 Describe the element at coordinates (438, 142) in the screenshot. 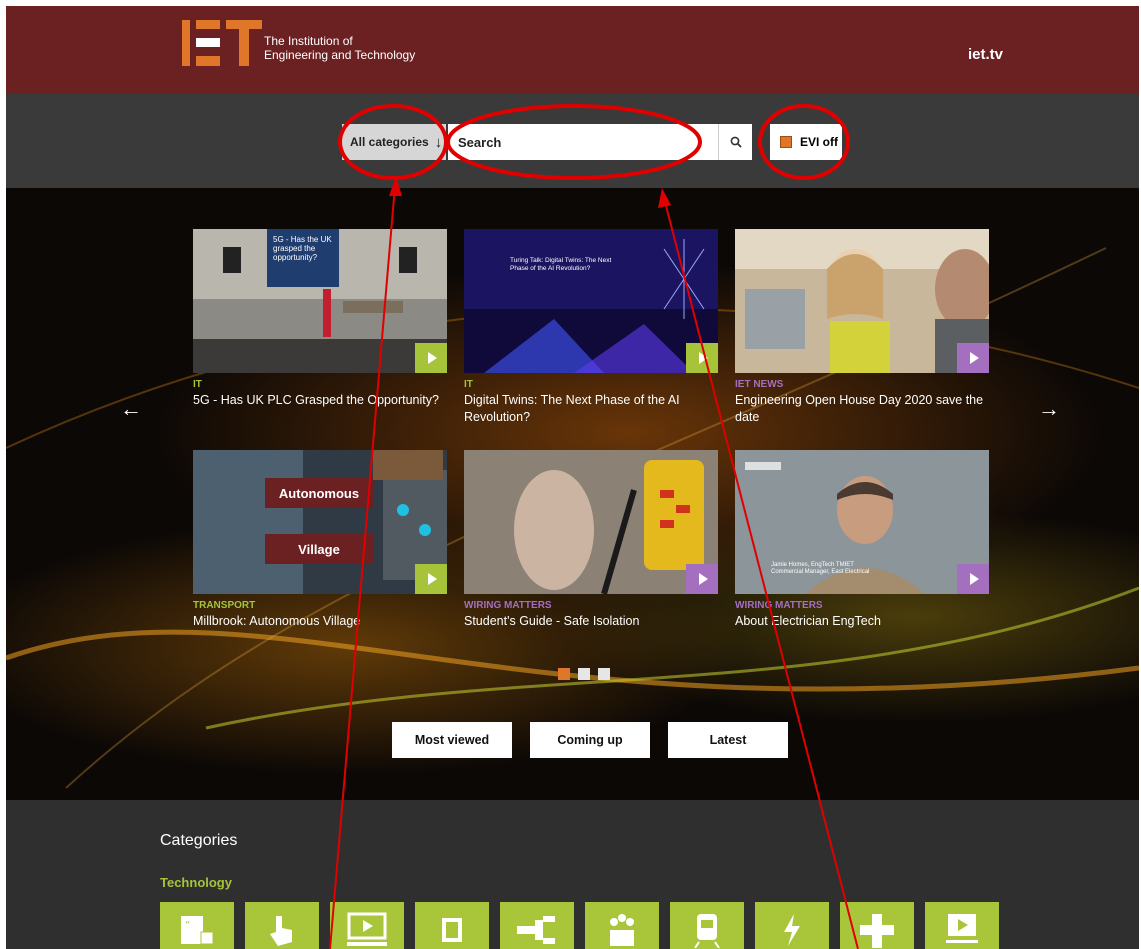

I see `arrow-down-icon: ↓` at that location.